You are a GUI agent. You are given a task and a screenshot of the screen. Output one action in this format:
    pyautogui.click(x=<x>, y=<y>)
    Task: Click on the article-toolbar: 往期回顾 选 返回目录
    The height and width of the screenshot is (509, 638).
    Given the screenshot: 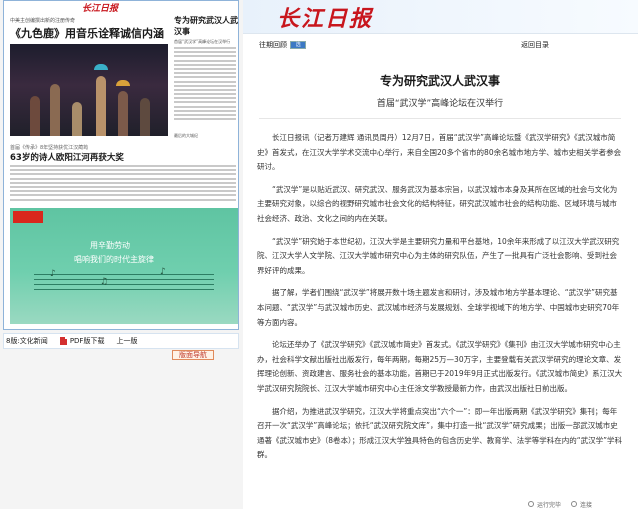 What is the action you would take?
    pyautogui.click(x=440, y=44)
    